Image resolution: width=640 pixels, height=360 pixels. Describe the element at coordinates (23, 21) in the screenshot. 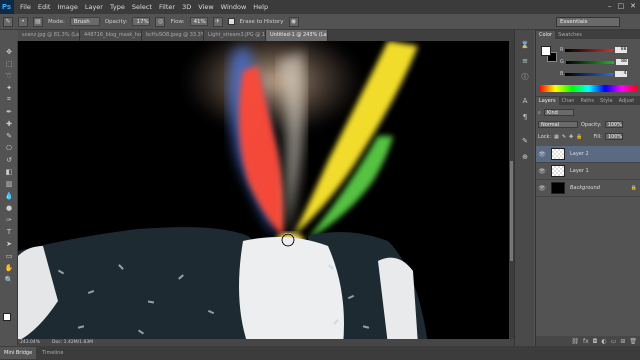

I see `brush-size-icon: •` at that location.